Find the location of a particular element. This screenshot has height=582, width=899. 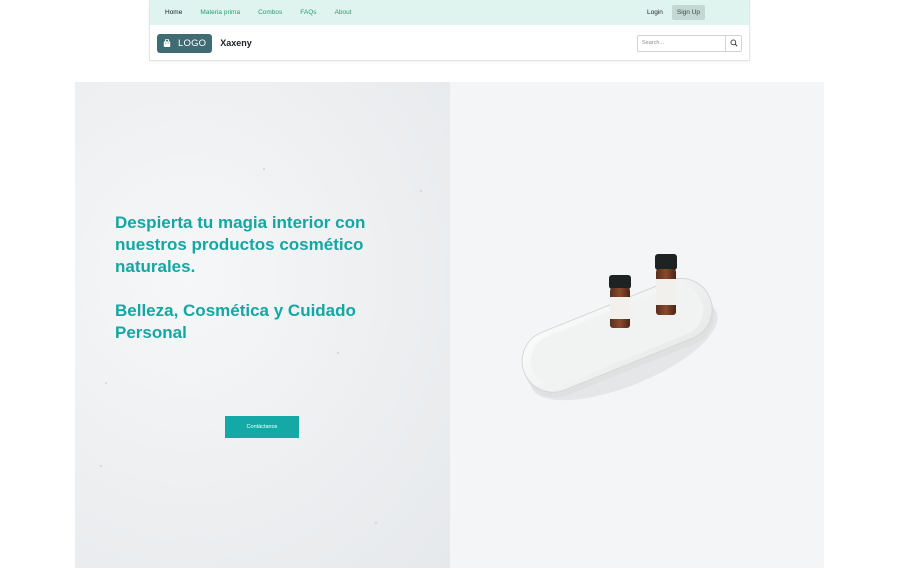

hero-subheadline: Belleza, Cosmética y Cuidado Personal is located at coordinates (235, 321).